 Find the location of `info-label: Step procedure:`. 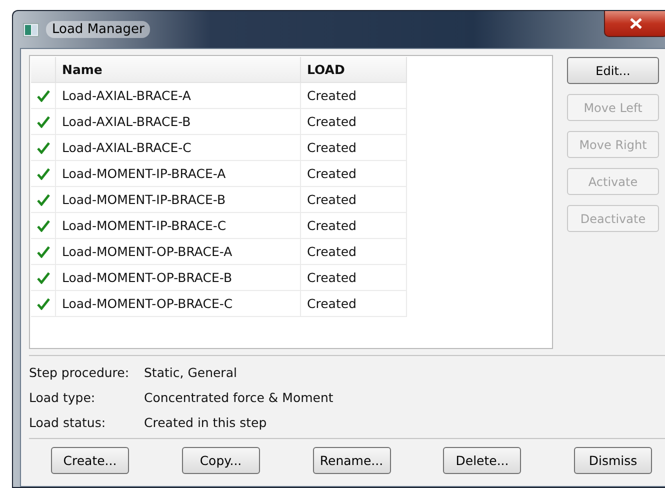

info-label: Step procedure: is located at coordinates (79, 373).